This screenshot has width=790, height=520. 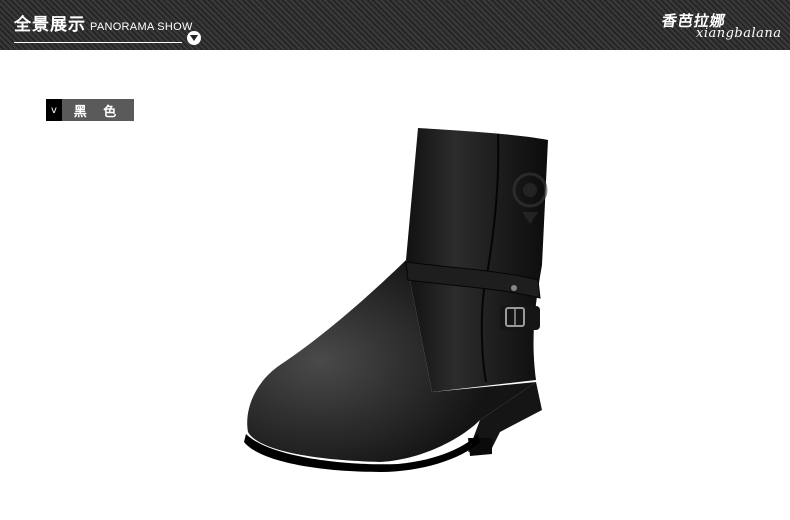 I want to click on section-title-en: PANORAMA SHOW, so click(x=141, y=27).